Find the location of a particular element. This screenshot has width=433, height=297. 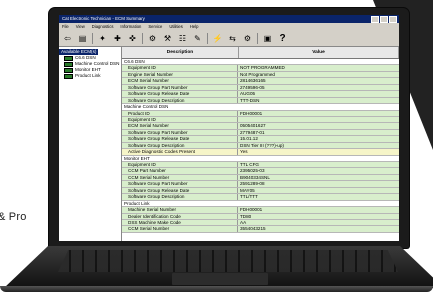

description-cell: Dealer Identification Code is located at coordinates (180, 216).